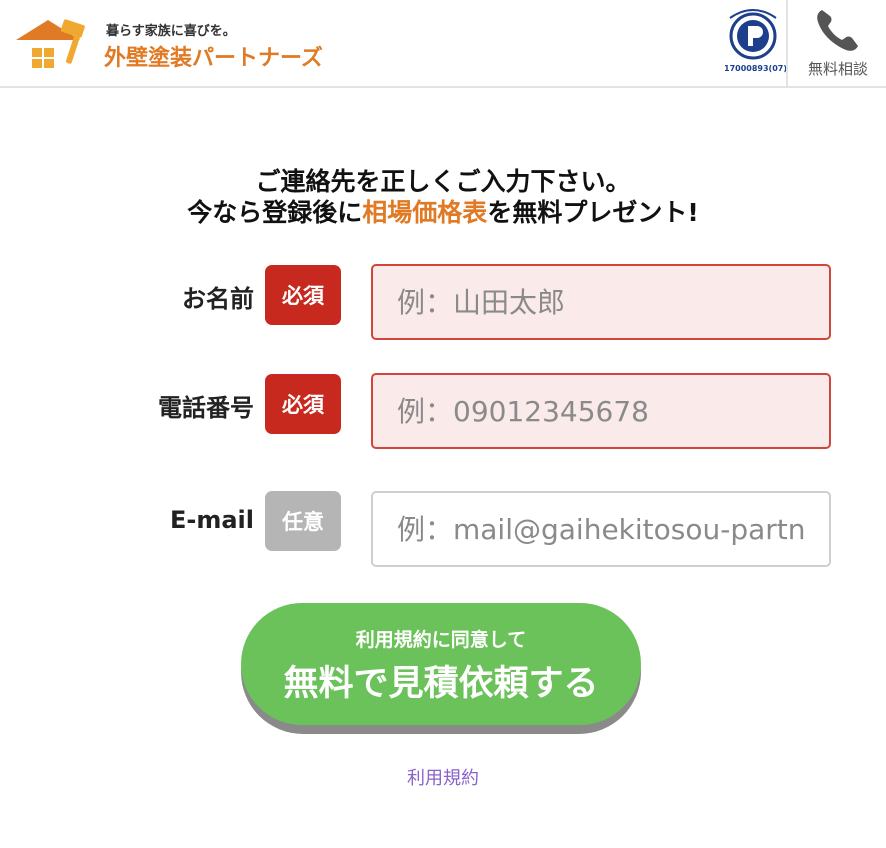 The image size is (886, 848). Describe the element at coordinates (443, 44) in the screenshot. I see `site-header: 暮らす家族に喜びを。 外壁塗装パートナーズ 17000893(07) 無料相談` at that location.